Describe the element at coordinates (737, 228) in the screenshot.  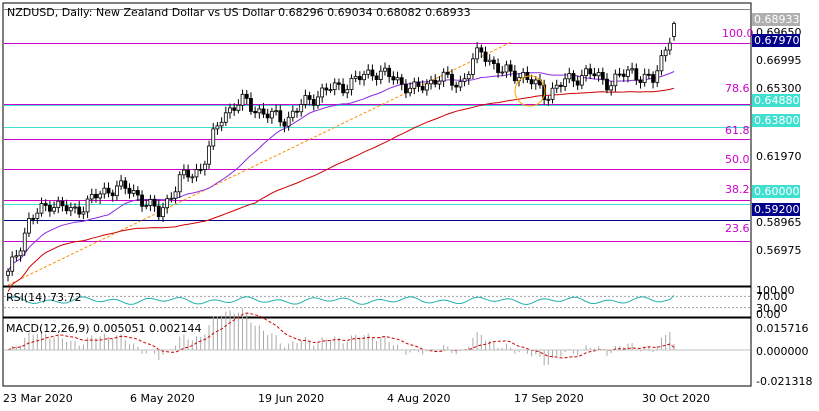
I see `fib-label-236: 23.6` at that location.